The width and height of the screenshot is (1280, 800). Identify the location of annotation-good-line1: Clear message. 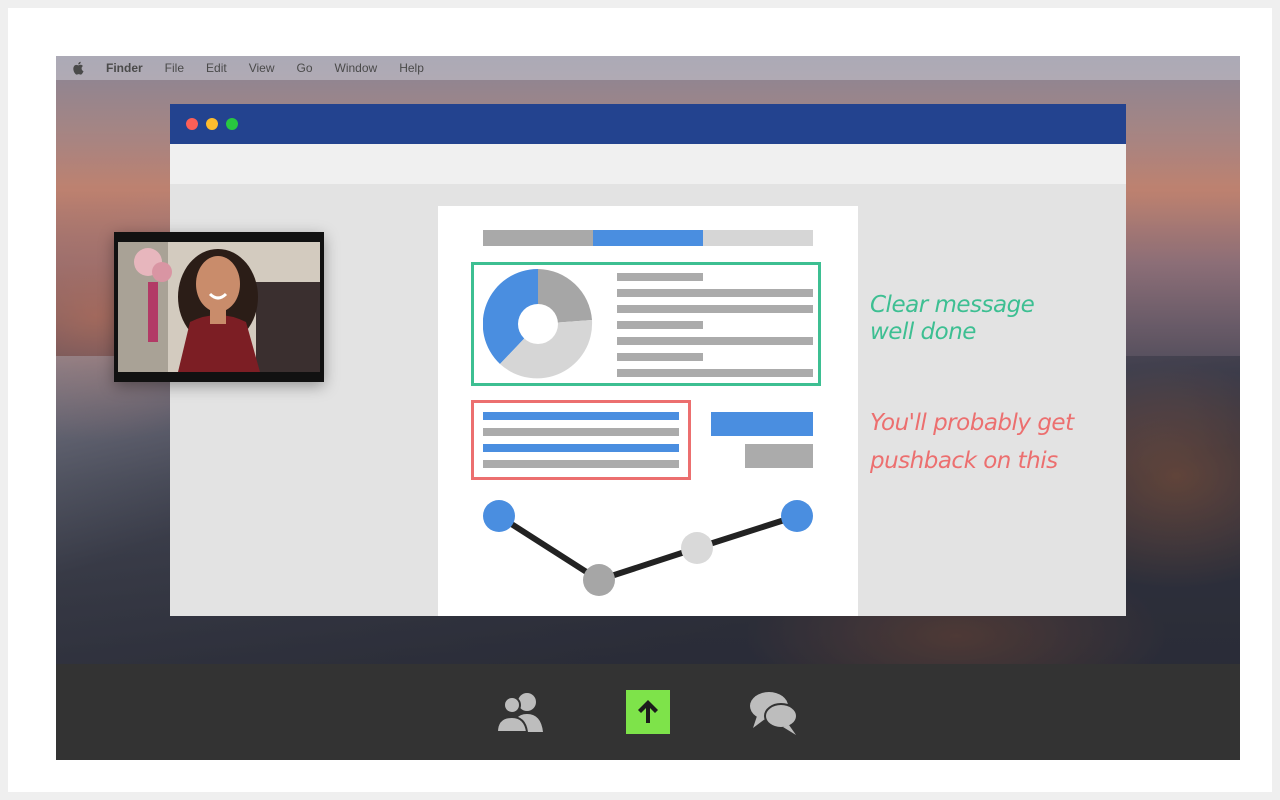
(952, 305).